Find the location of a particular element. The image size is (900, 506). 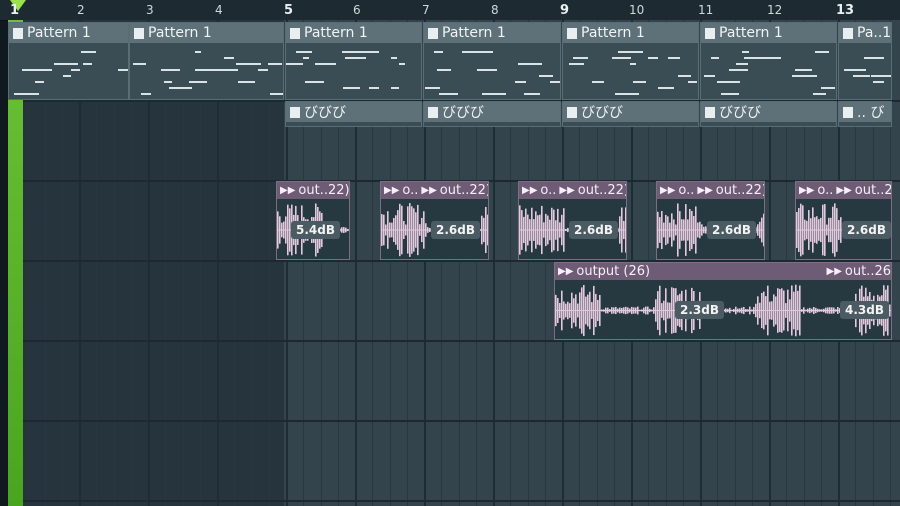

bar-number: 6 is located at coordinates (357, 10).